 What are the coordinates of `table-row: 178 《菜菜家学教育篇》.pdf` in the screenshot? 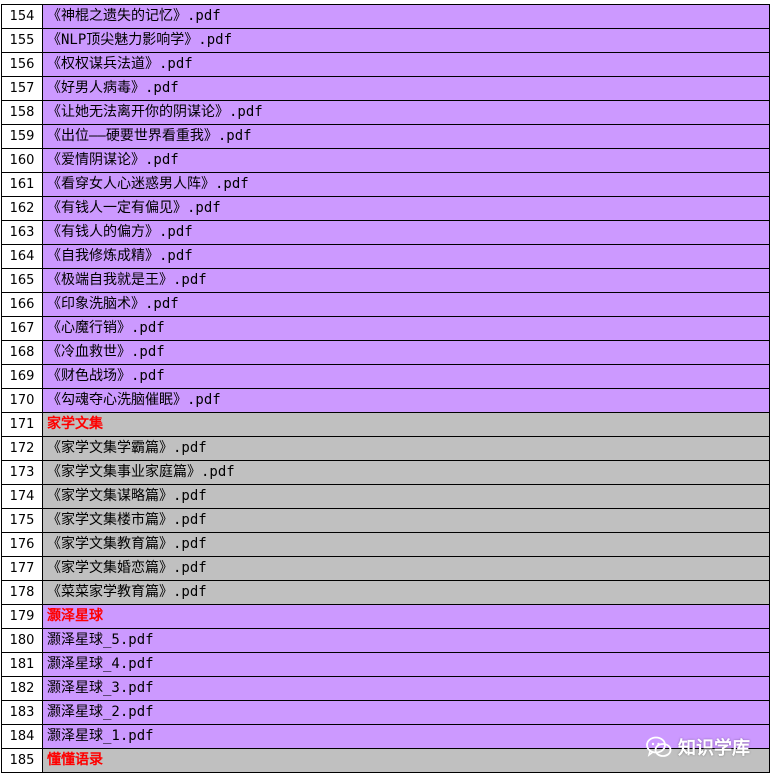 It's located at (385, 592).